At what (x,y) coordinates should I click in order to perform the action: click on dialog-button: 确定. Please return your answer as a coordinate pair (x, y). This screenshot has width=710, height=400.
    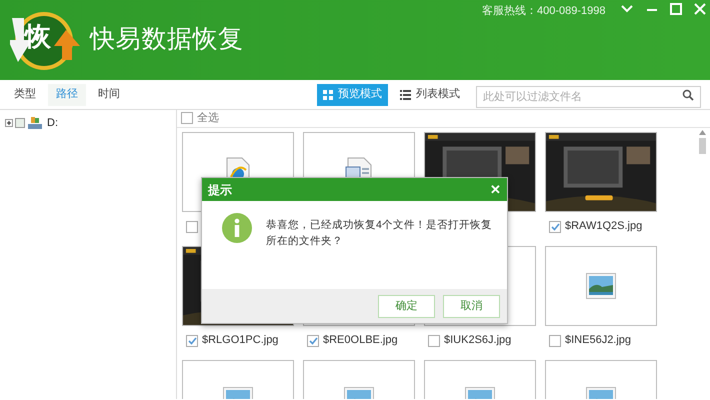
    Looking at the image, I should click on (406, 306).